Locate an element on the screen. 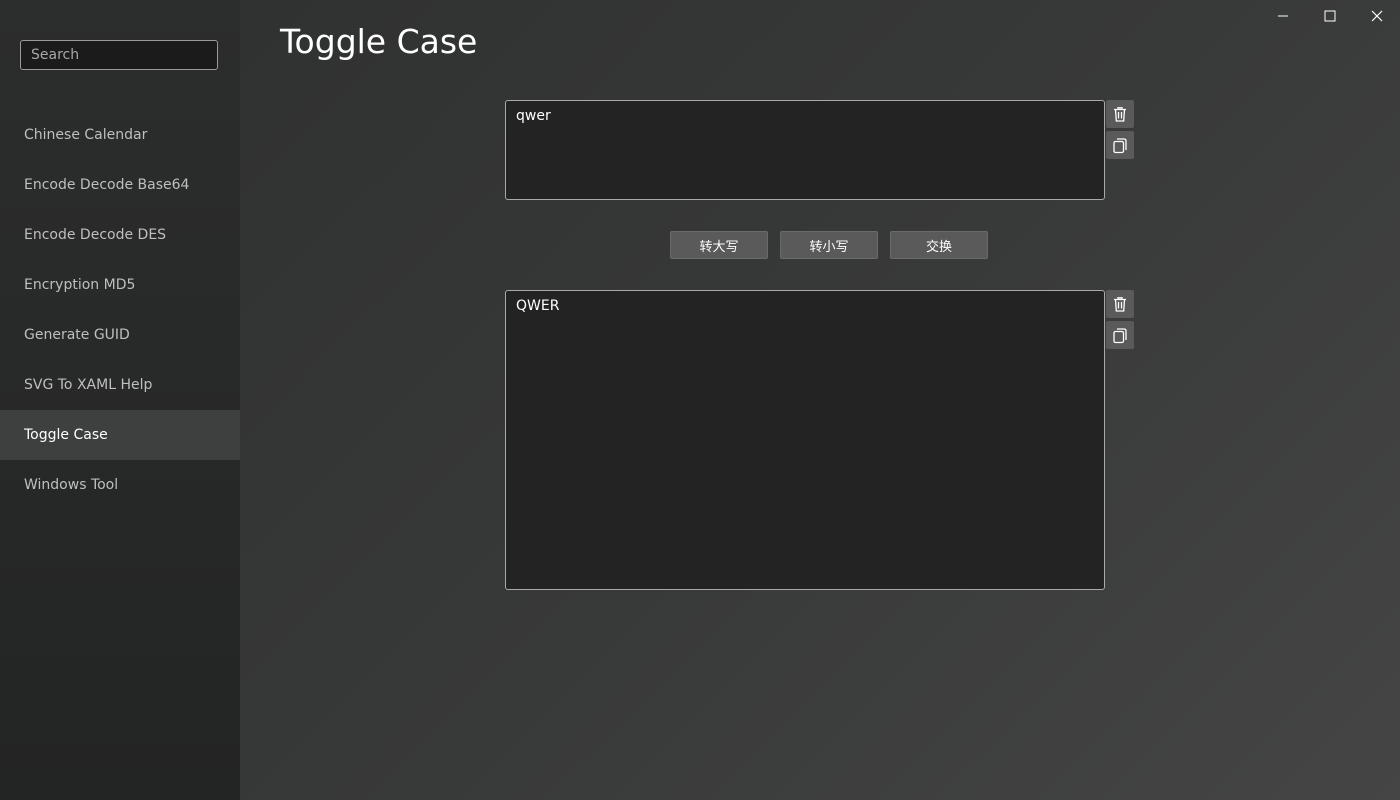 The height and width of the screenshot is (800, 1400). page-title: Toggle Case is located at coordinates (379, 41).